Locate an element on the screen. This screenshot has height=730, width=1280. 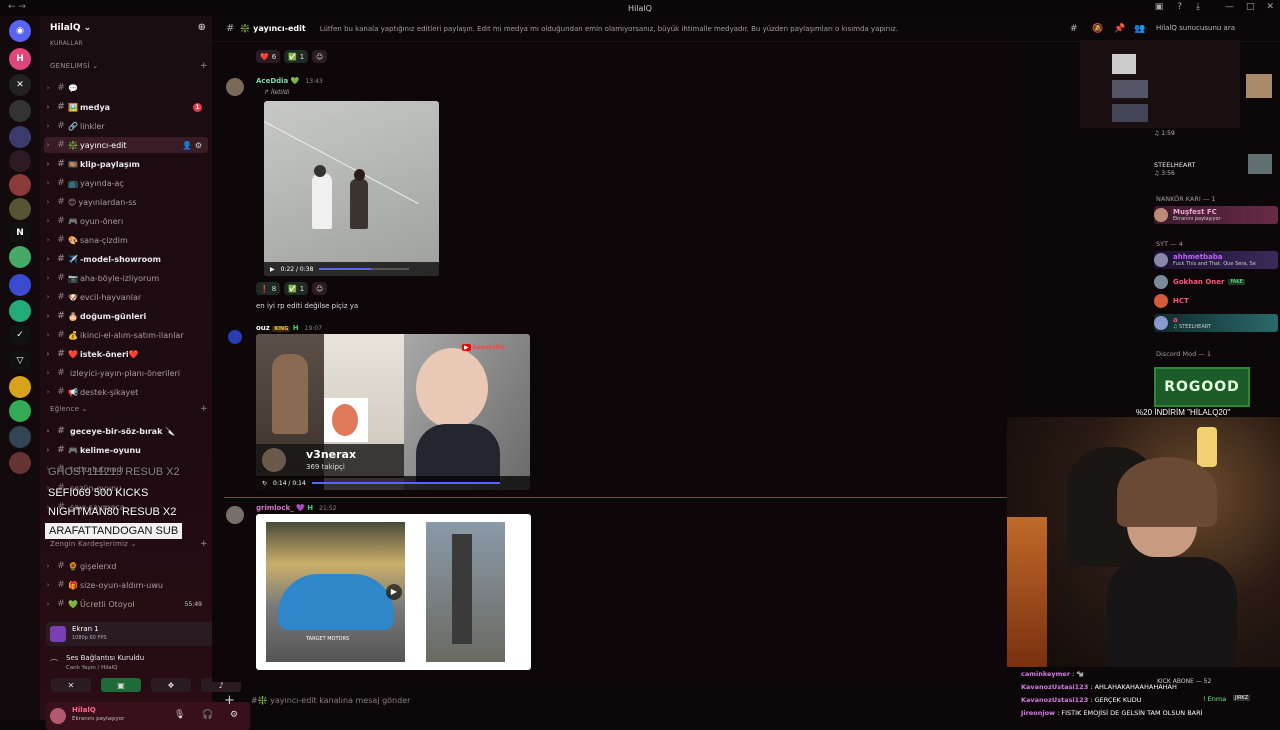
channel-item: › # 💬 is located at coordinates (126, 88).